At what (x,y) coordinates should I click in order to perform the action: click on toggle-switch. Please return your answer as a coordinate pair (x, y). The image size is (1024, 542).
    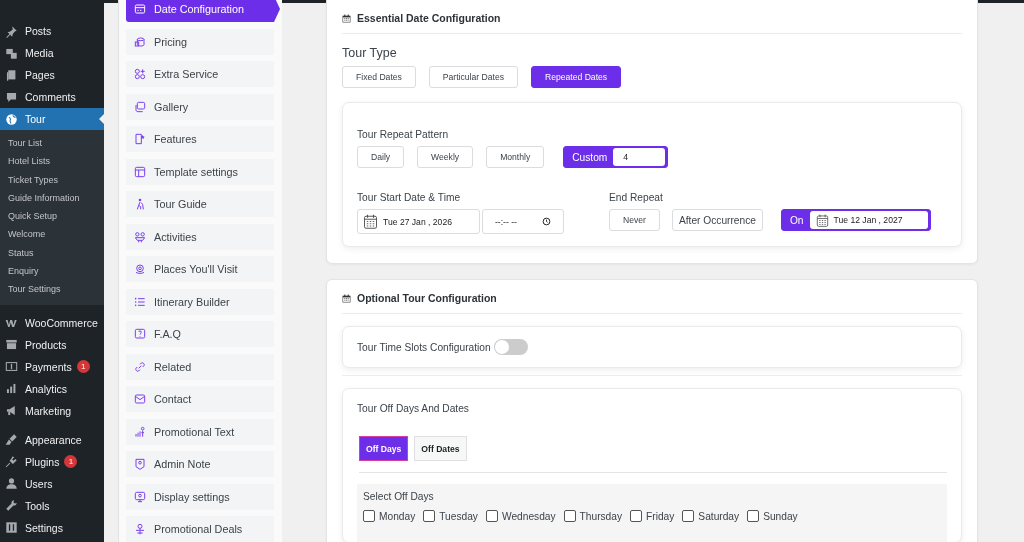
    Looking at the image, I should click on (510, 347).